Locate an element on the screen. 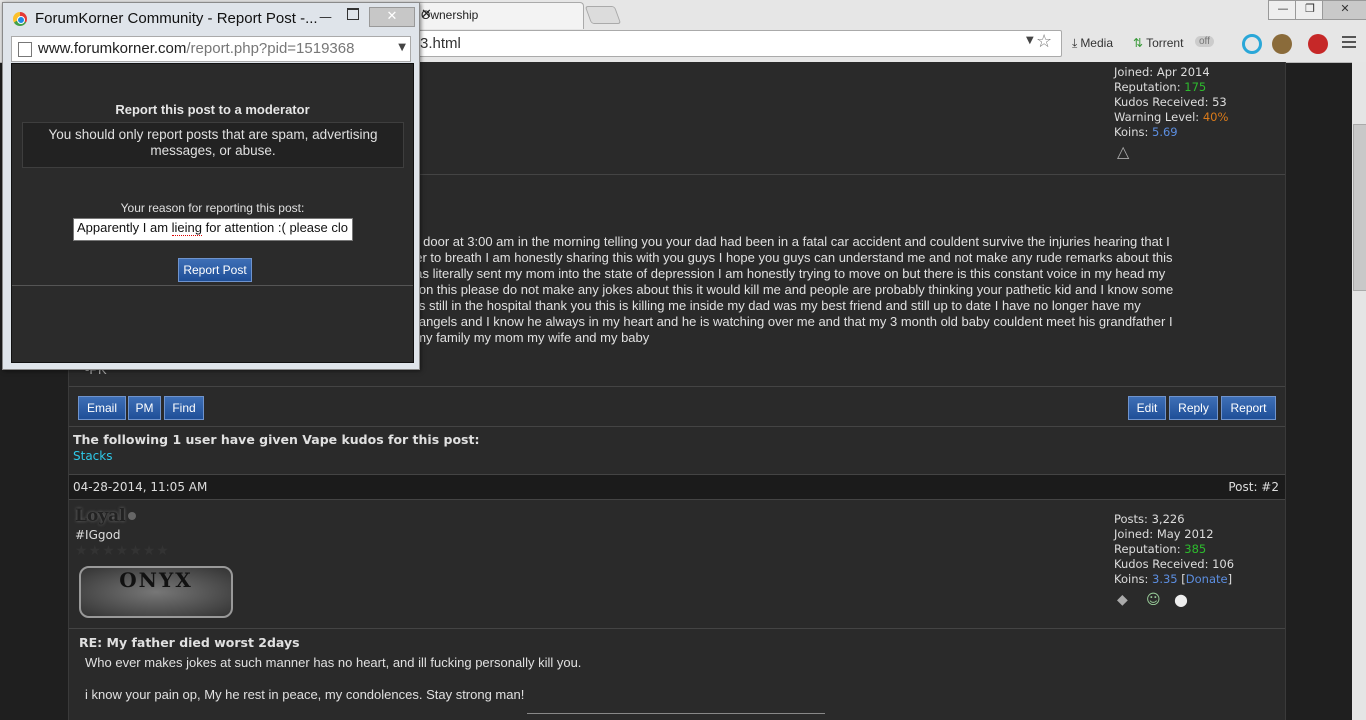 This screenshot has width=1366, height=720. browser-tab: Ownership ✕ is located at coordinates (492, 15).